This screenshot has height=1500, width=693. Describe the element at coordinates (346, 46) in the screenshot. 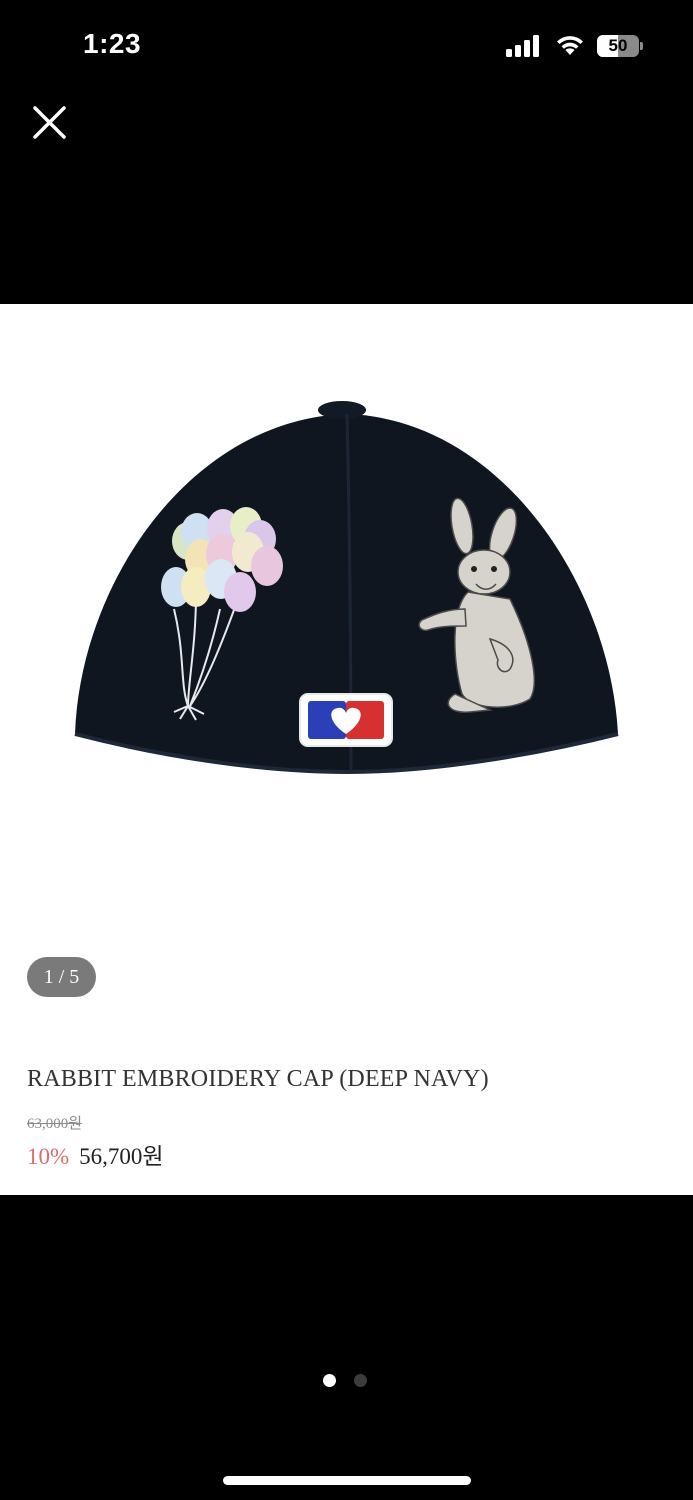

I see `status-bar: 1:23 50` at that location.